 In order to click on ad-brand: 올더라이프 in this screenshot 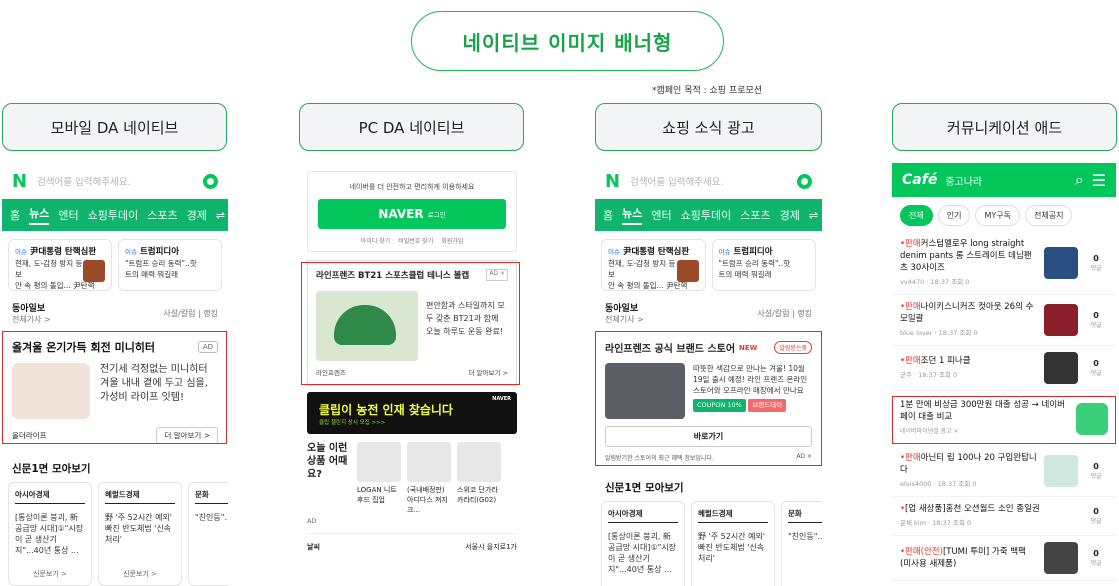, I will do `click(29, 435)`.